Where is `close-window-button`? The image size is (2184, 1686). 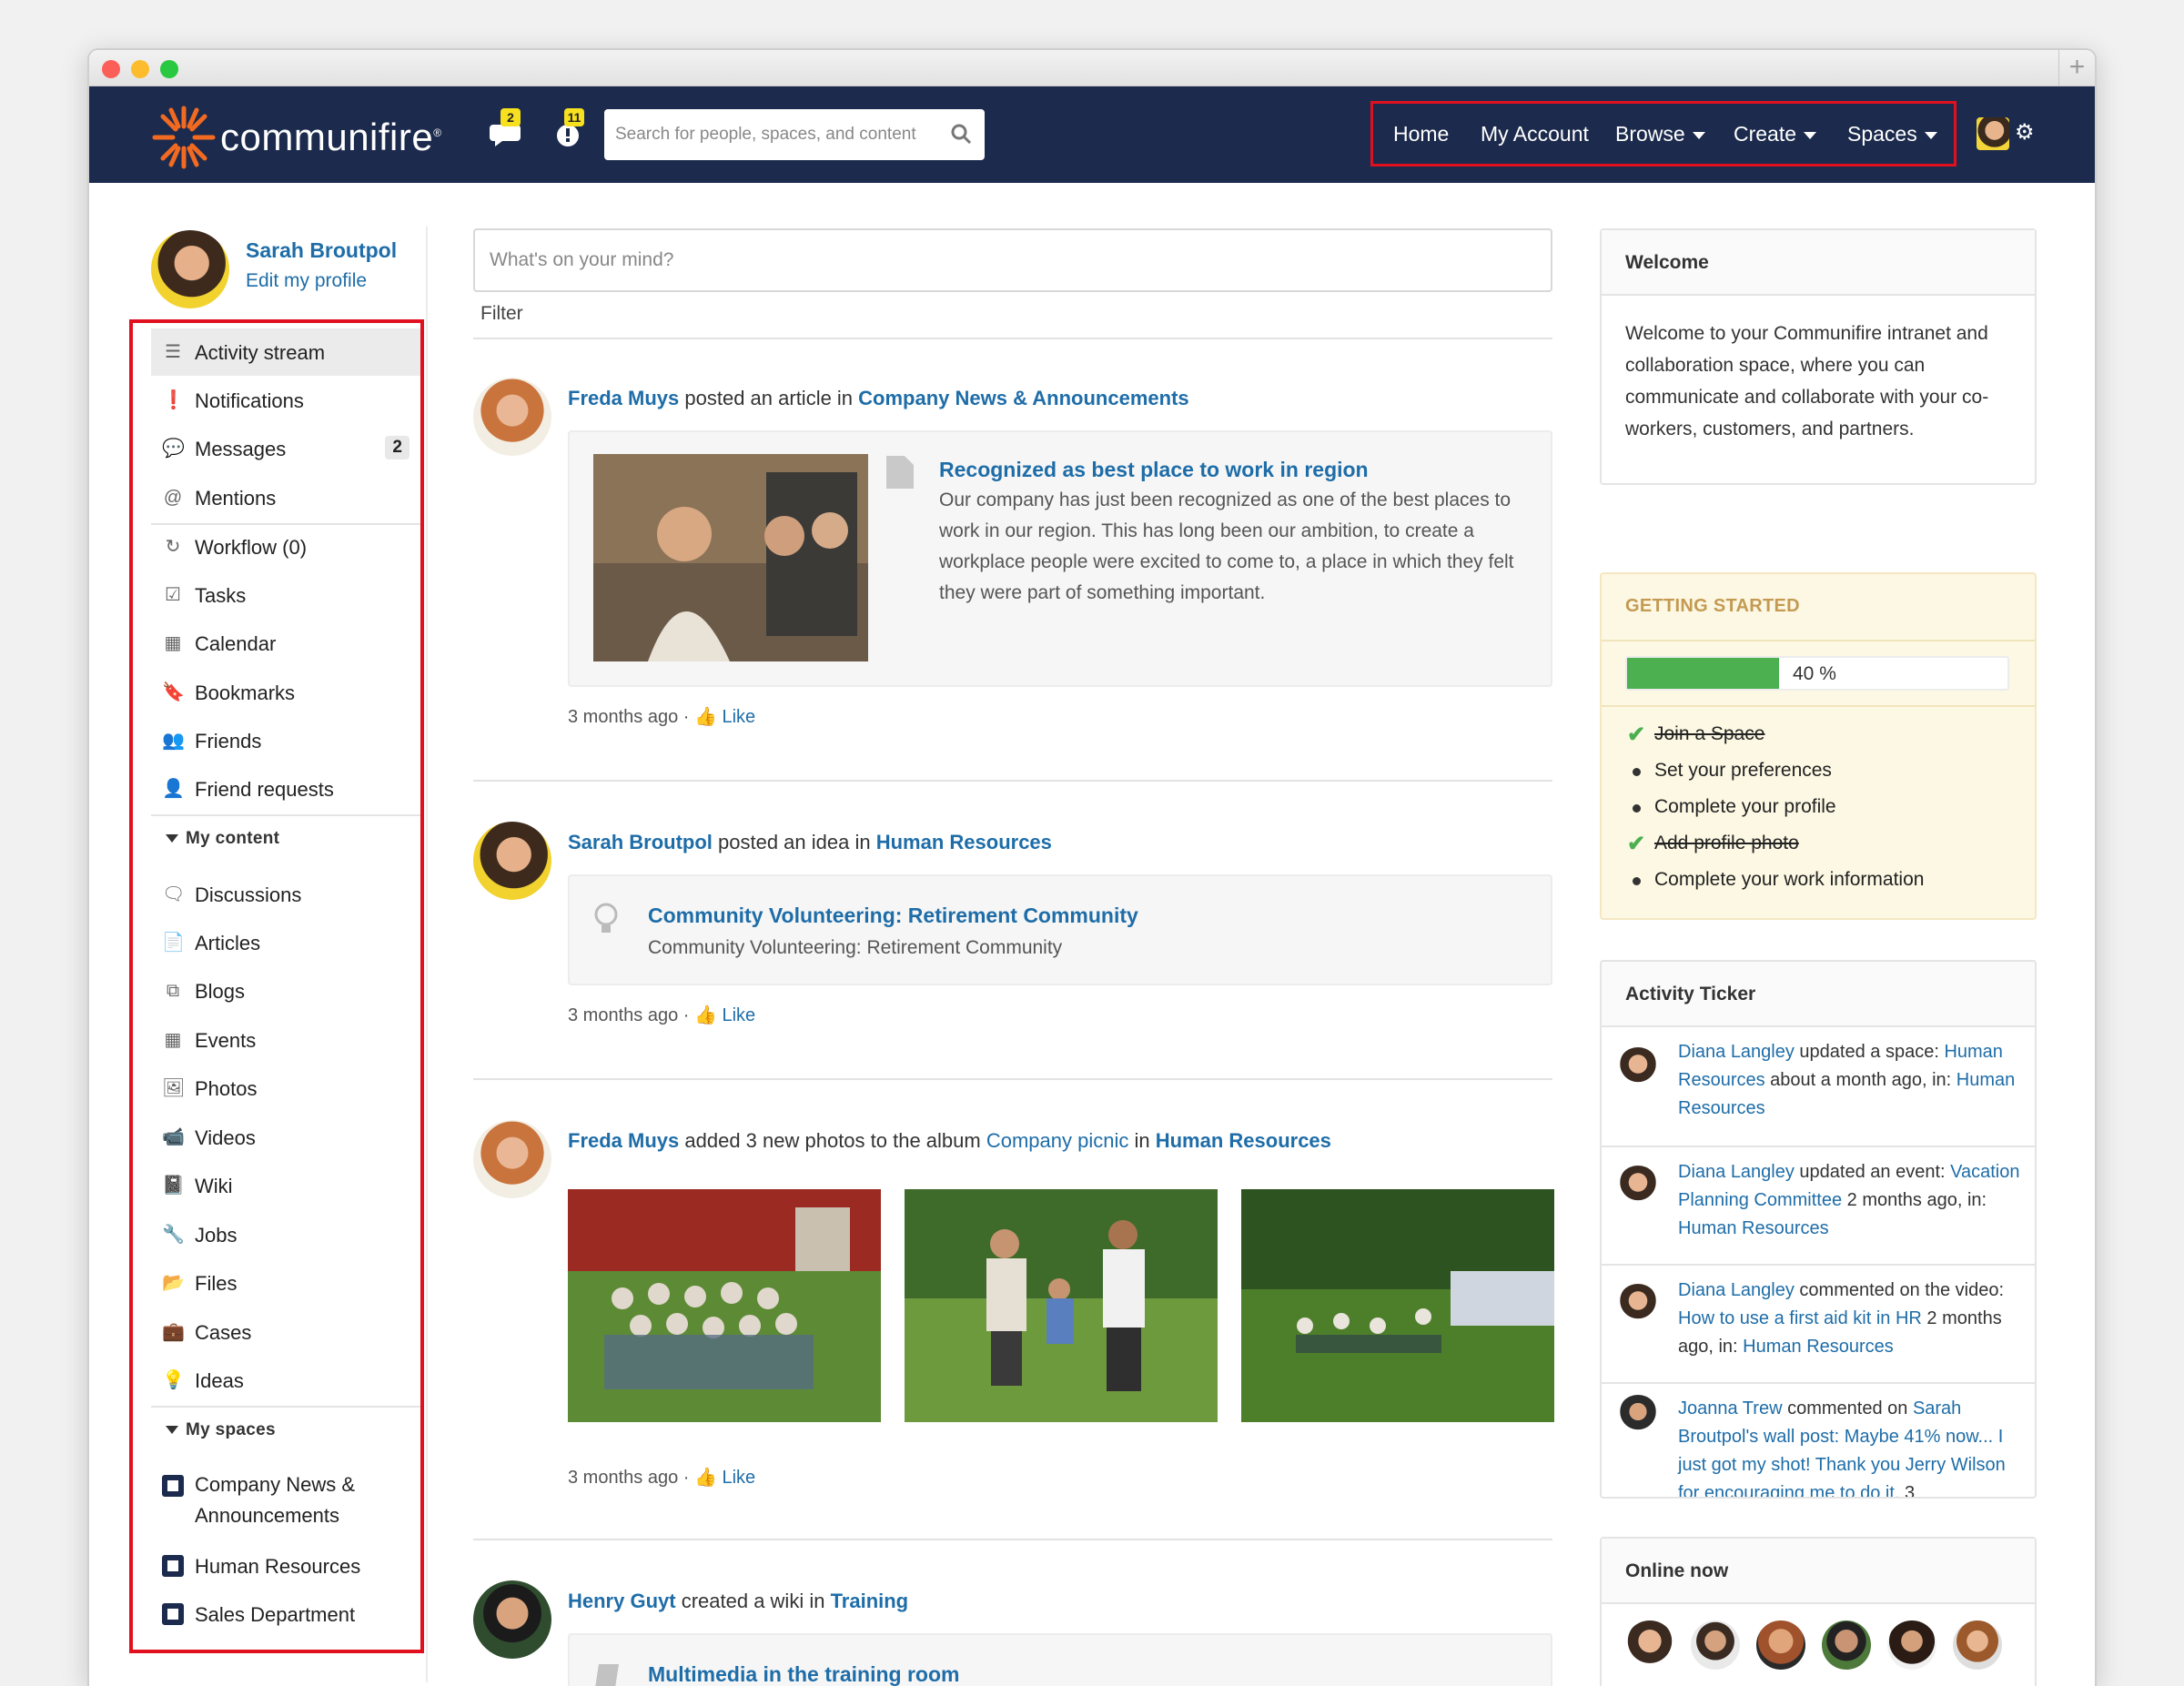 close-window-button is located at coordinates (111, 69).